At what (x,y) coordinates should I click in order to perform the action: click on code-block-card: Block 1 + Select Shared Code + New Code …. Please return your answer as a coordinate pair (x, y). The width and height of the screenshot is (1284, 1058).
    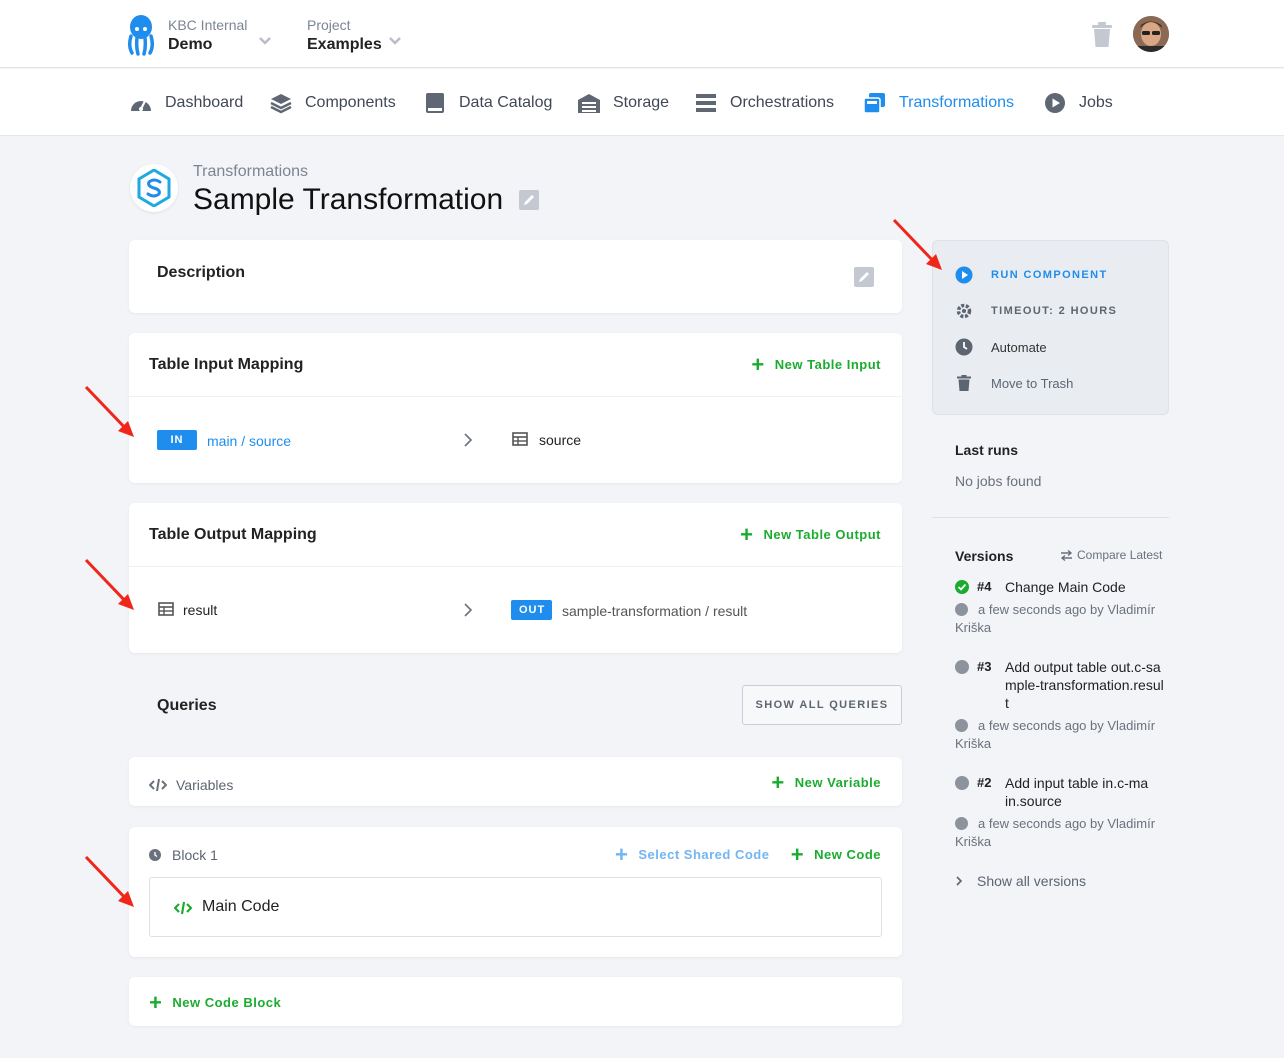
    Looking at the image, I should click on (515, 892).